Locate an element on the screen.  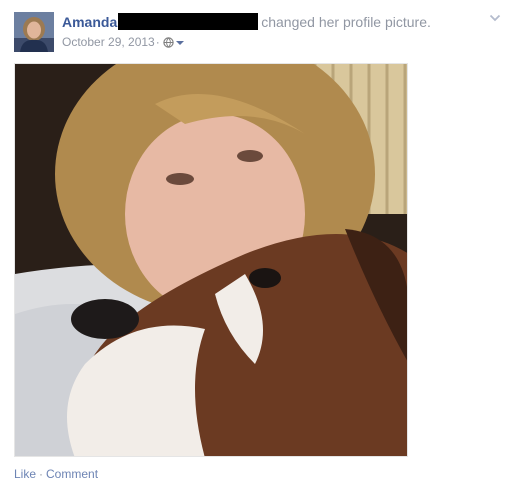
story-header: Amanda changed her profile picture. is located at coordinates (246, 21).